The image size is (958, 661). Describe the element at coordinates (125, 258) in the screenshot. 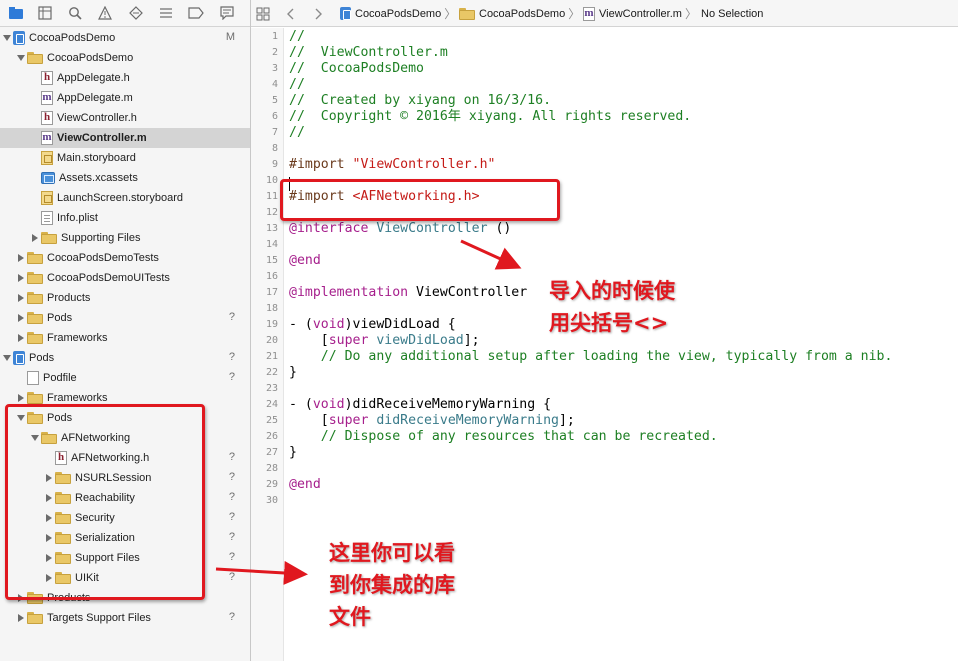

I see `navigator-row-cocoapodsdemotests: CocoaPodsDemoTests` at that location.